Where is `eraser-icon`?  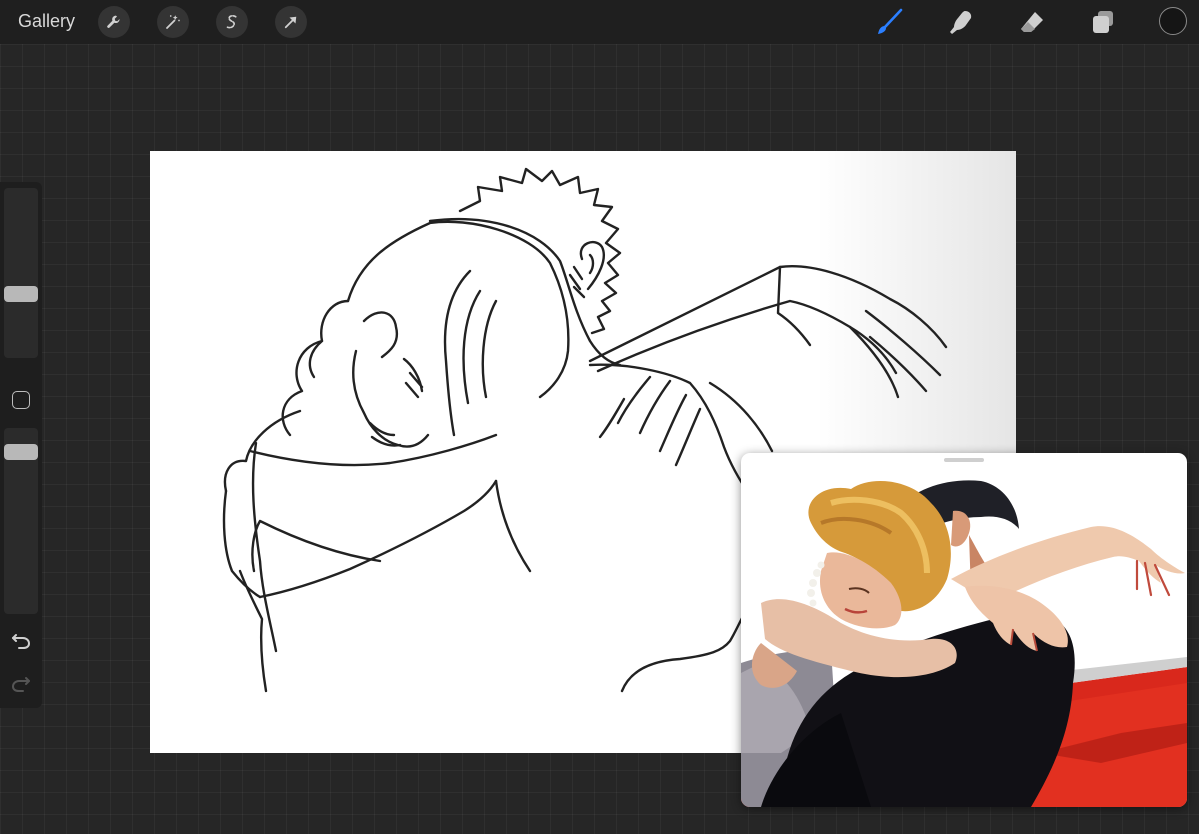
eraser-icon is located at coordinates (1032, 22).